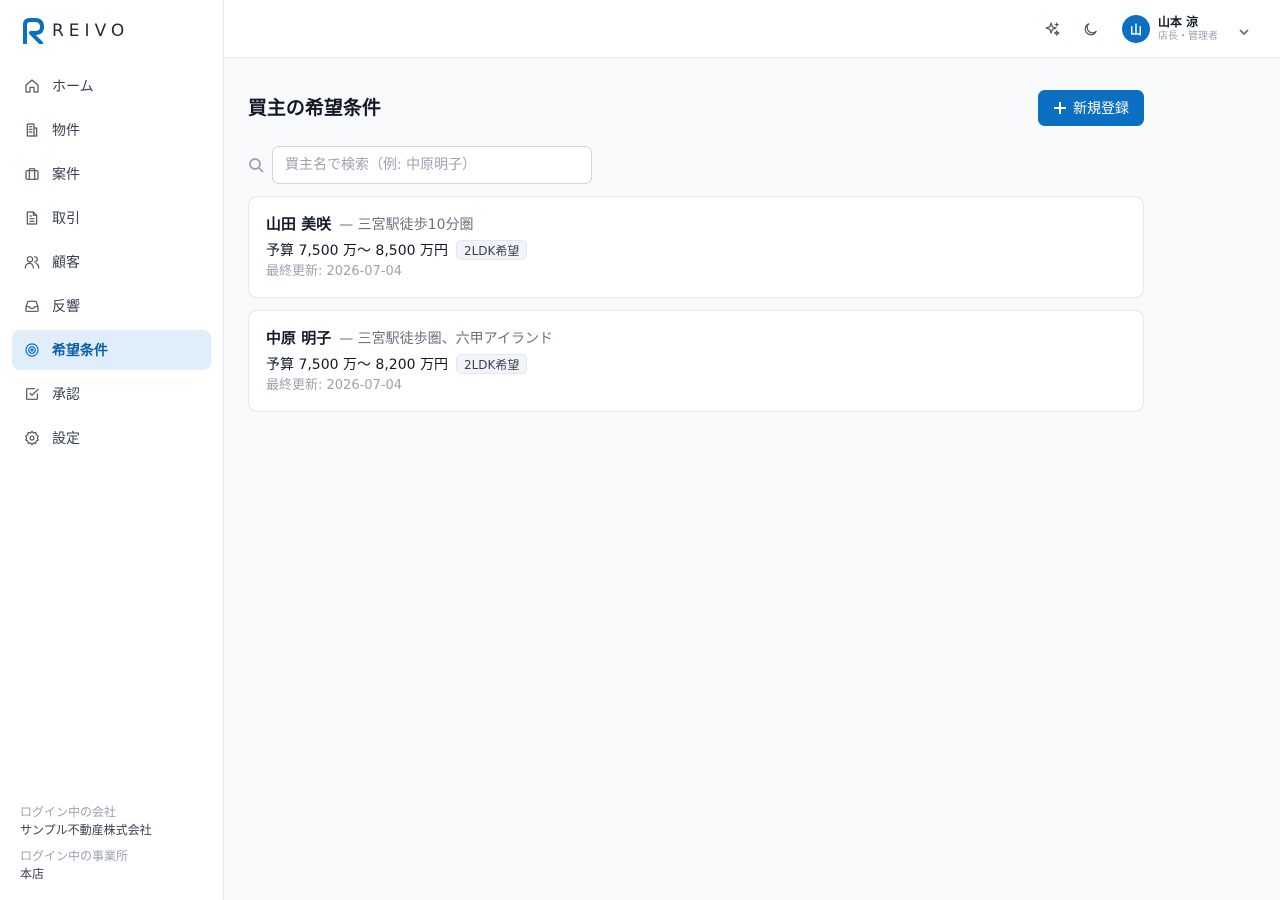 This screenshot has height=900, width=1280. Describe the element at coordinates (111, 218) in the screenshot. I see `sidebar-item-transactions: 取引` at that location.